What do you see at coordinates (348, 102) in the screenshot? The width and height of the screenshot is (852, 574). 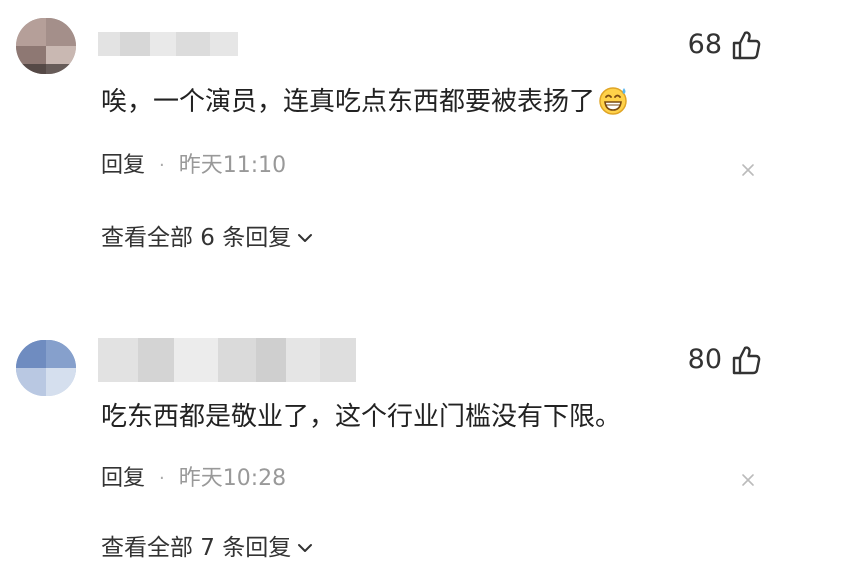 I see `comment-text-body: 唉，一个演员，连真吃点东西都要被表扬了` at bounding box center [348, 102].